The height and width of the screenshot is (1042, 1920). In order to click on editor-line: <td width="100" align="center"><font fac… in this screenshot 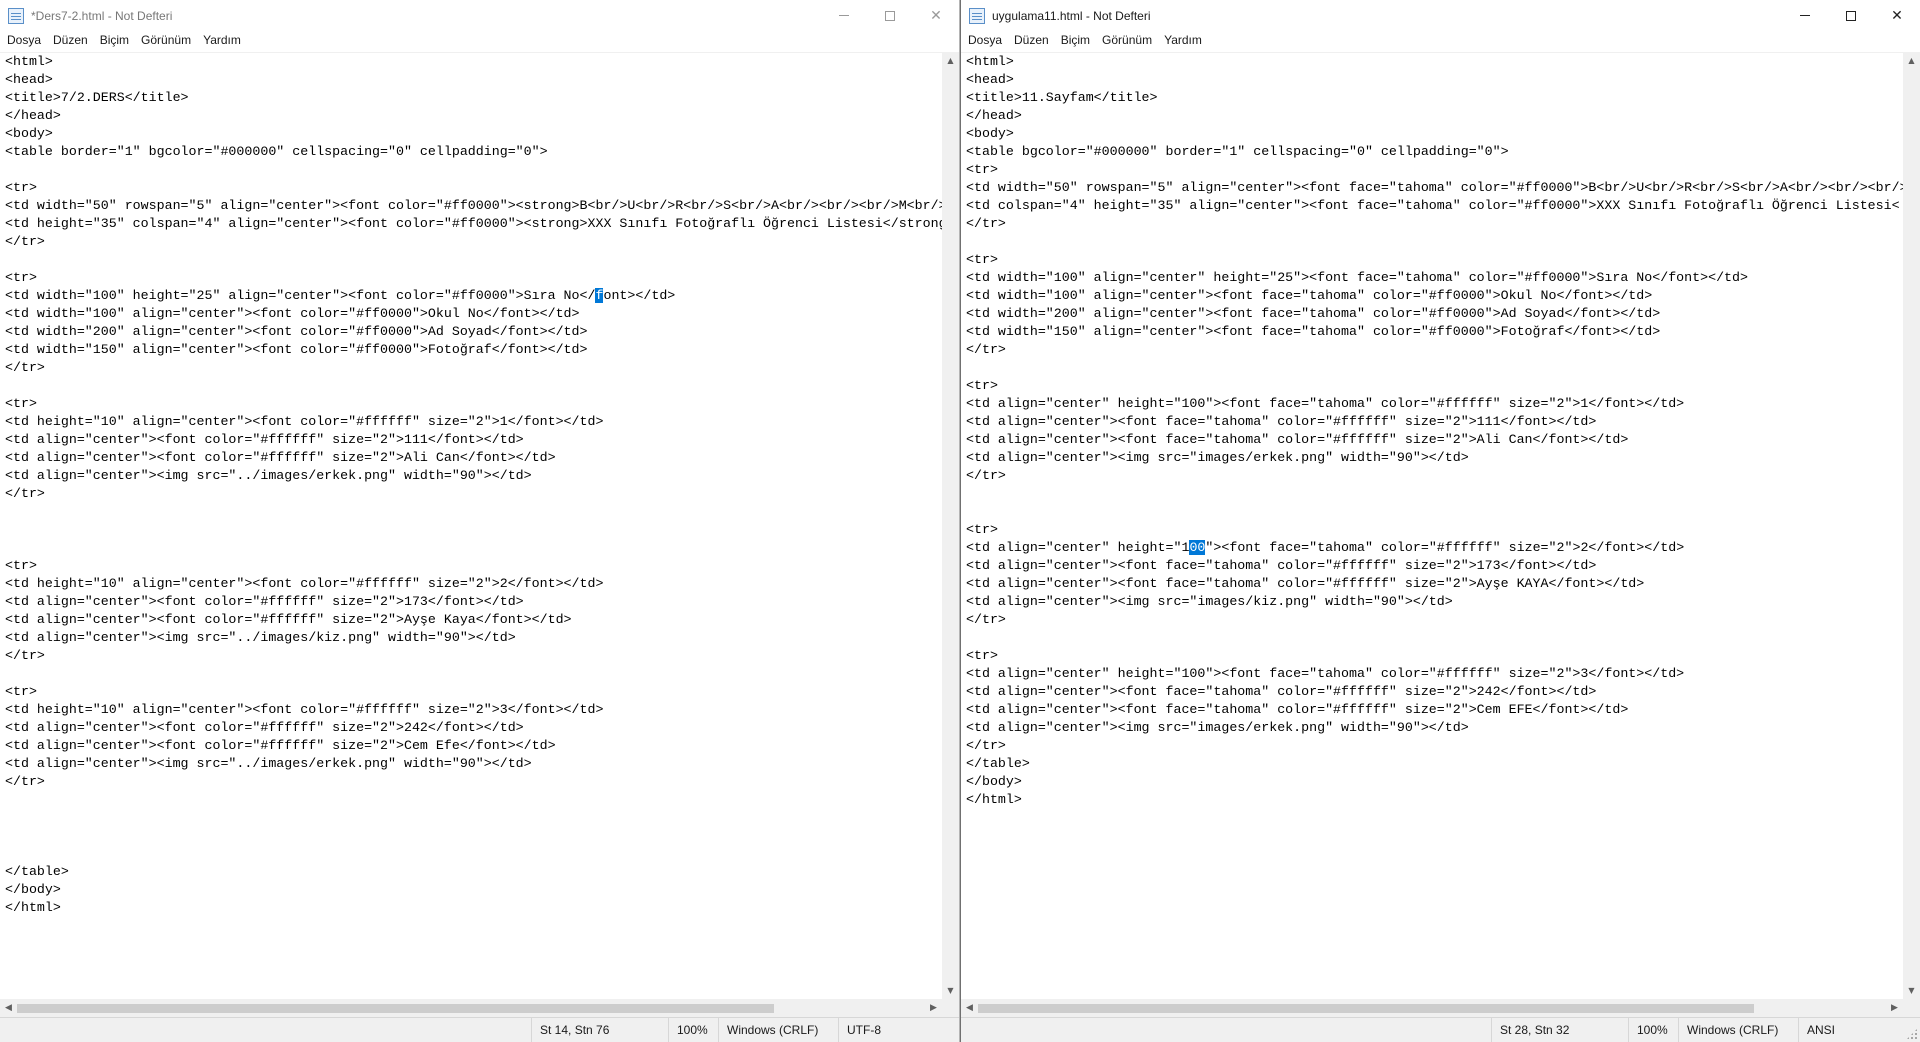, I will do `click(1434, 296)`.